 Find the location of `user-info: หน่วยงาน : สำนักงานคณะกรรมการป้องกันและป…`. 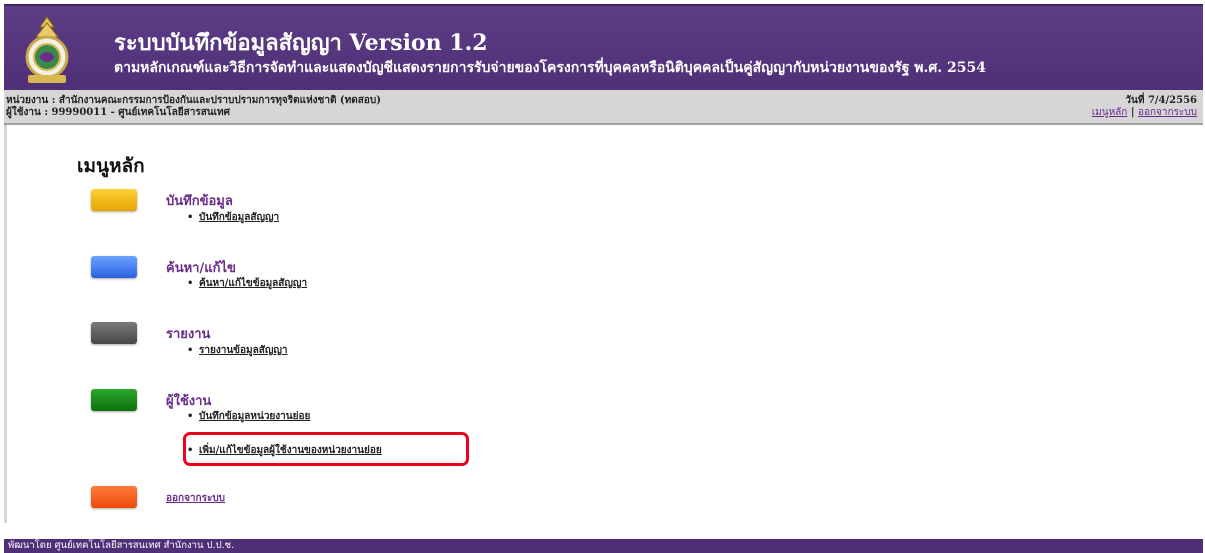

user-info: หน่วยงาน : สำนักงานคณะกรรมการป้องกันและป… is located at coordinates (193, 107).